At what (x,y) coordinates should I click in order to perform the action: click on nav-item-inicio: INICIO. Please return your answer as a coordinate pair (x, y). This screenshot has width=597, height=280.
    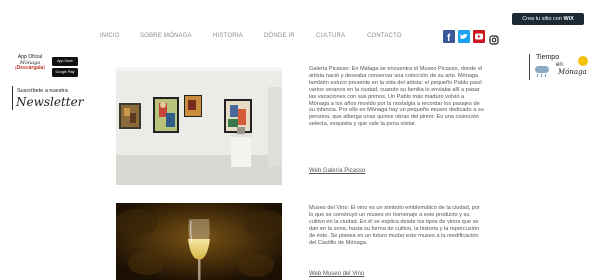
    Looking at the image, I should click on (110, 36).